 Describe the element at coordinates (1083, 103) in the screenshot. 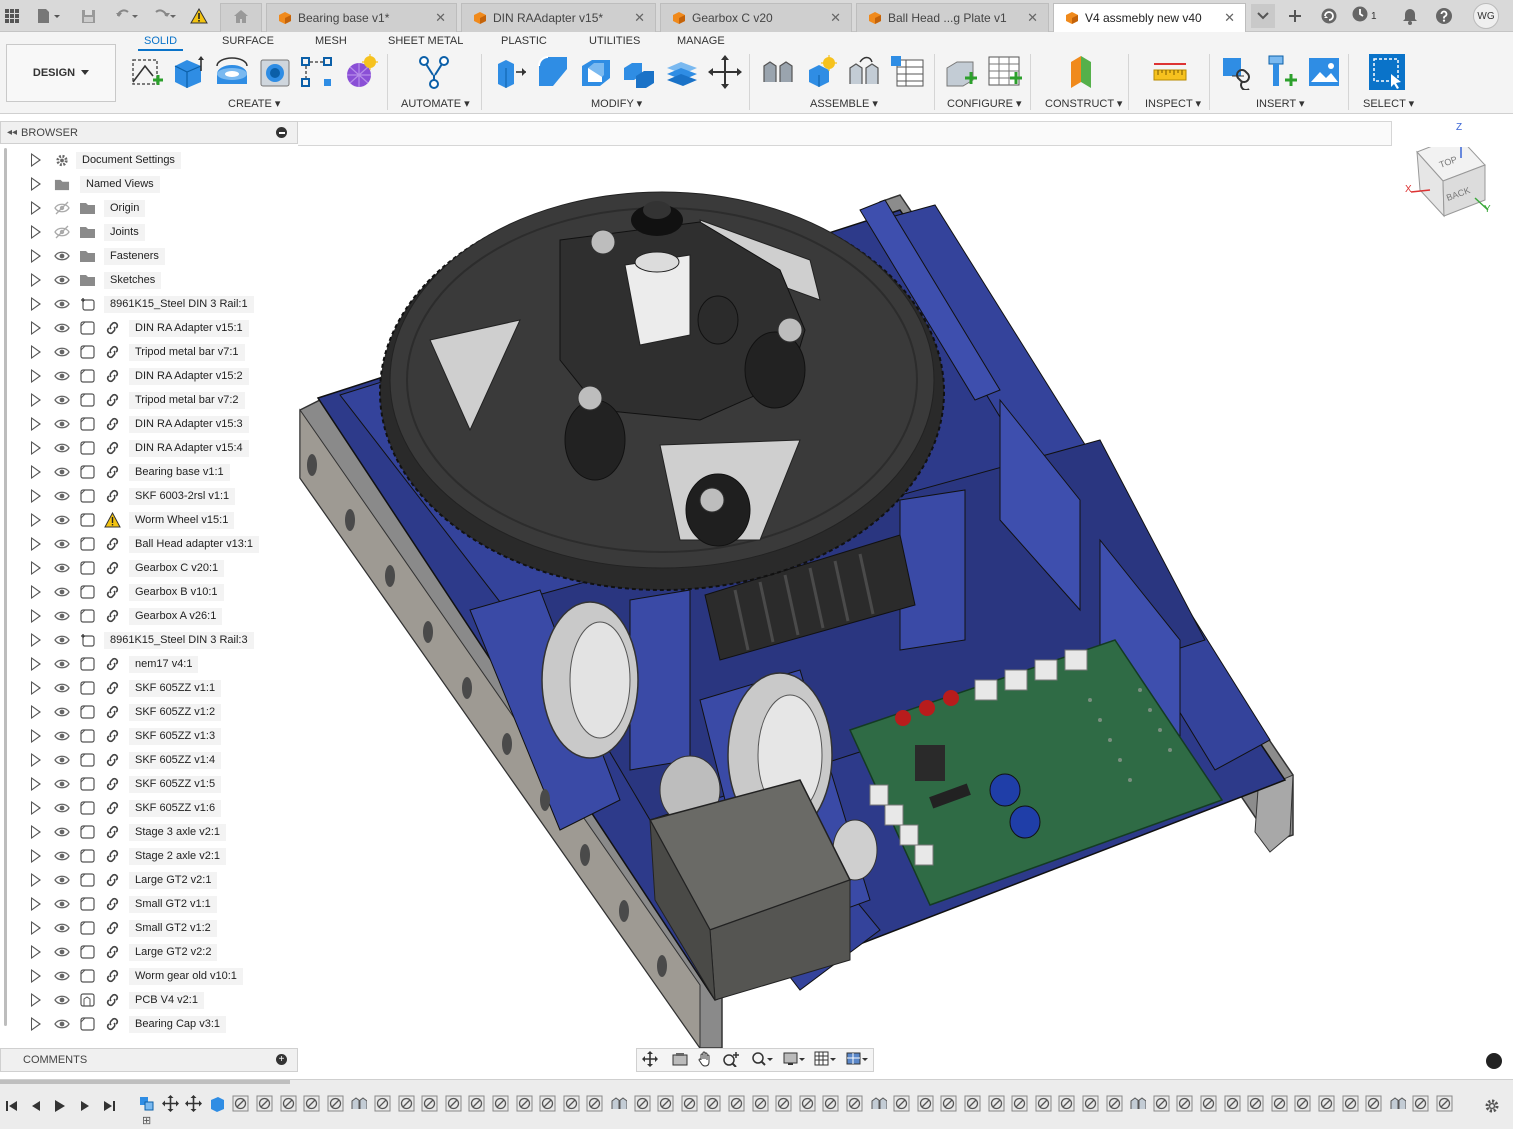

I see `group-construct: CONSTRUCT ▾` at that location.